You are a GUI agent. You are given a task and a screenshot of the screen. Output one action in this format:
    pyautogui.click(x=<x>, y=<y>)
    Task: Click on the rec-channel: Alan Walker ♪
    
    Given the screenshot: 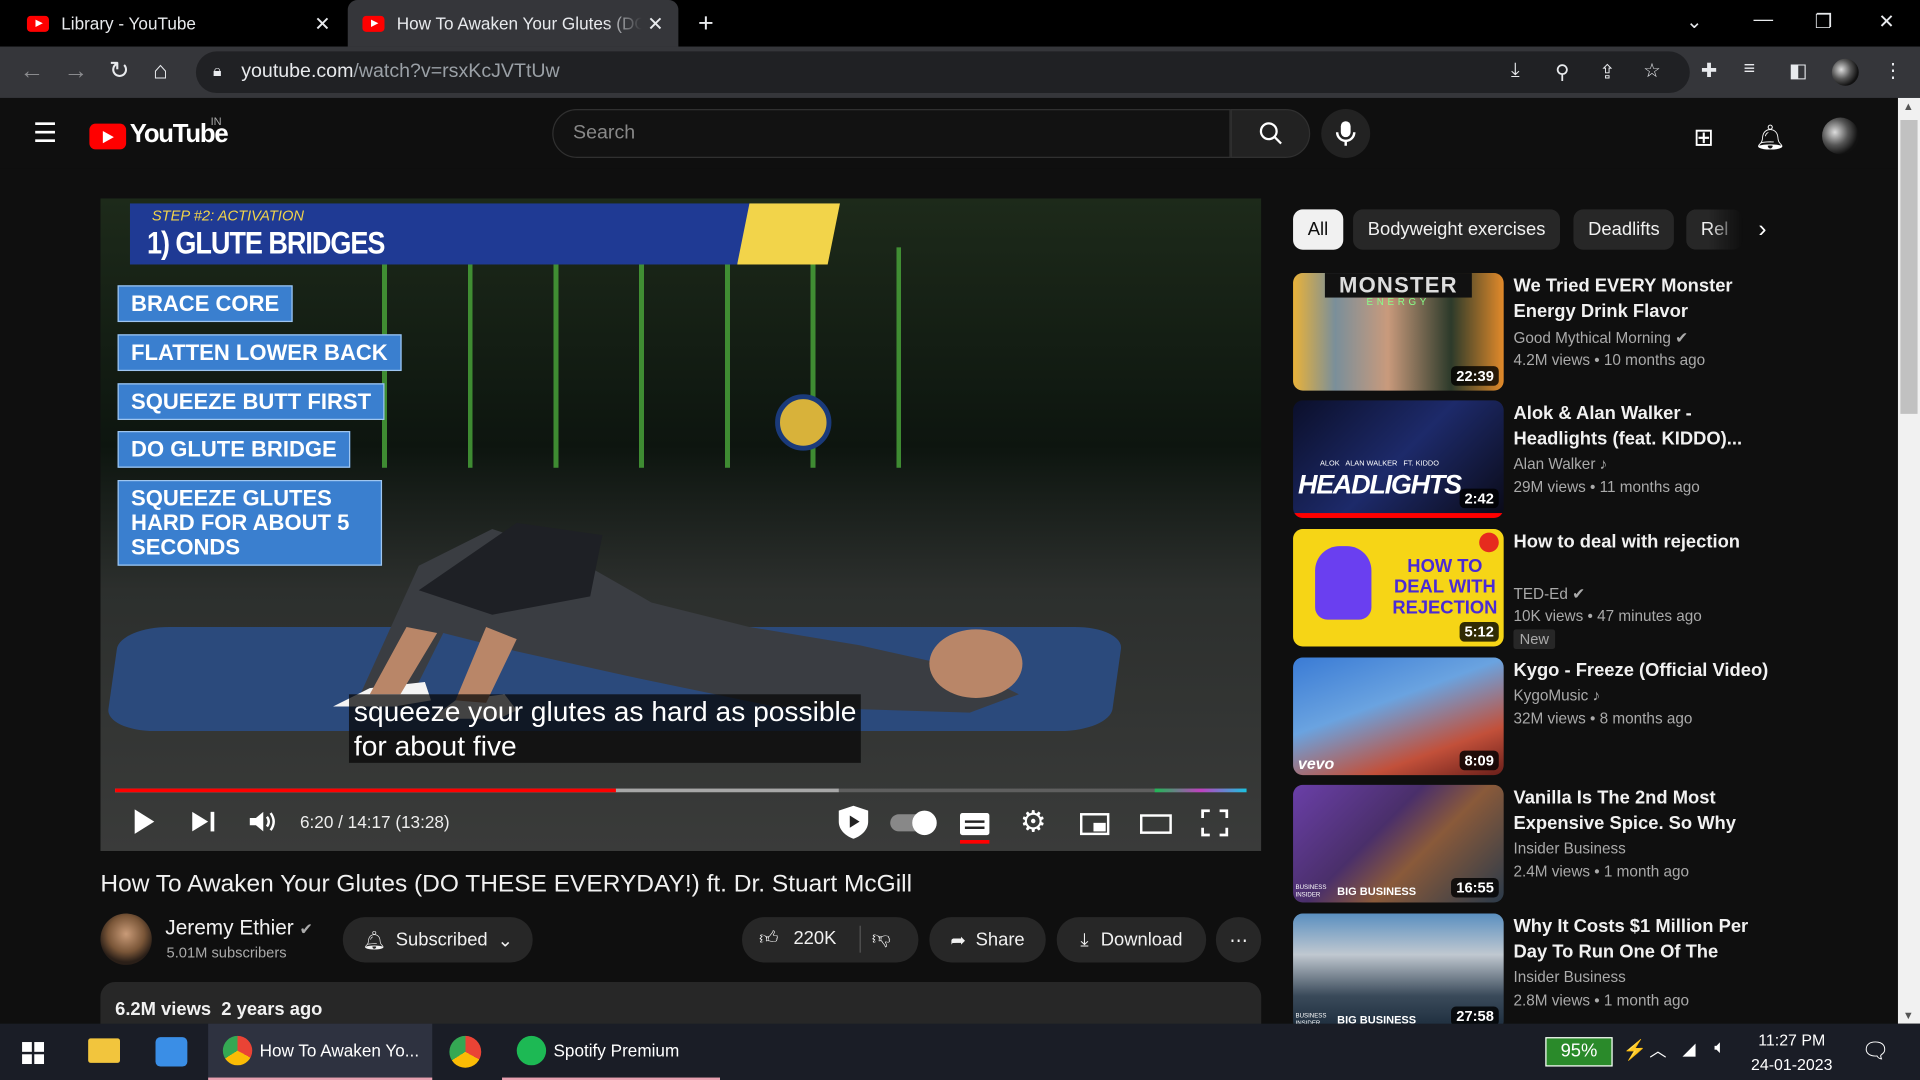 What is the action you would take?
    pyautogui.click(x=1560, y=464)
    